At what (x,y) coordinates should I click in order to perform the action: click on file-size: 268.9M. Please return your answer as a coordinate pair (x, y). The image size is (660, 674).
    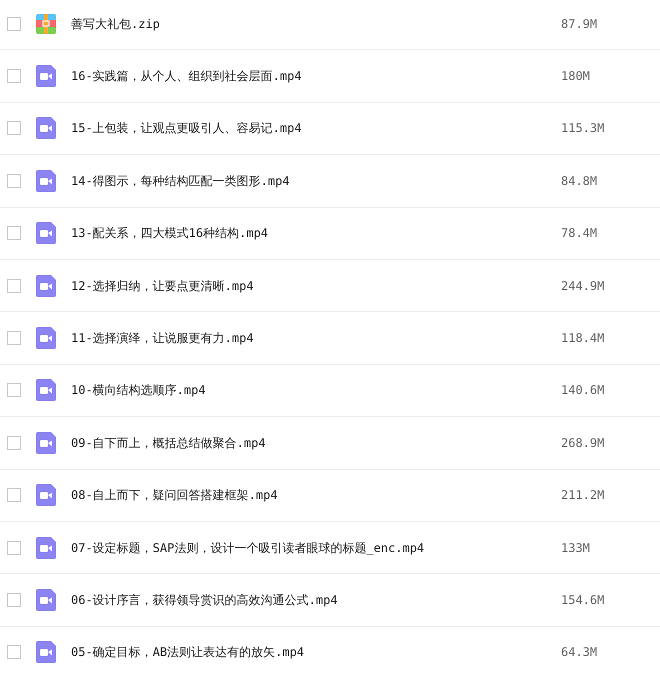
    Looking at the image, I should click on (582, 443).